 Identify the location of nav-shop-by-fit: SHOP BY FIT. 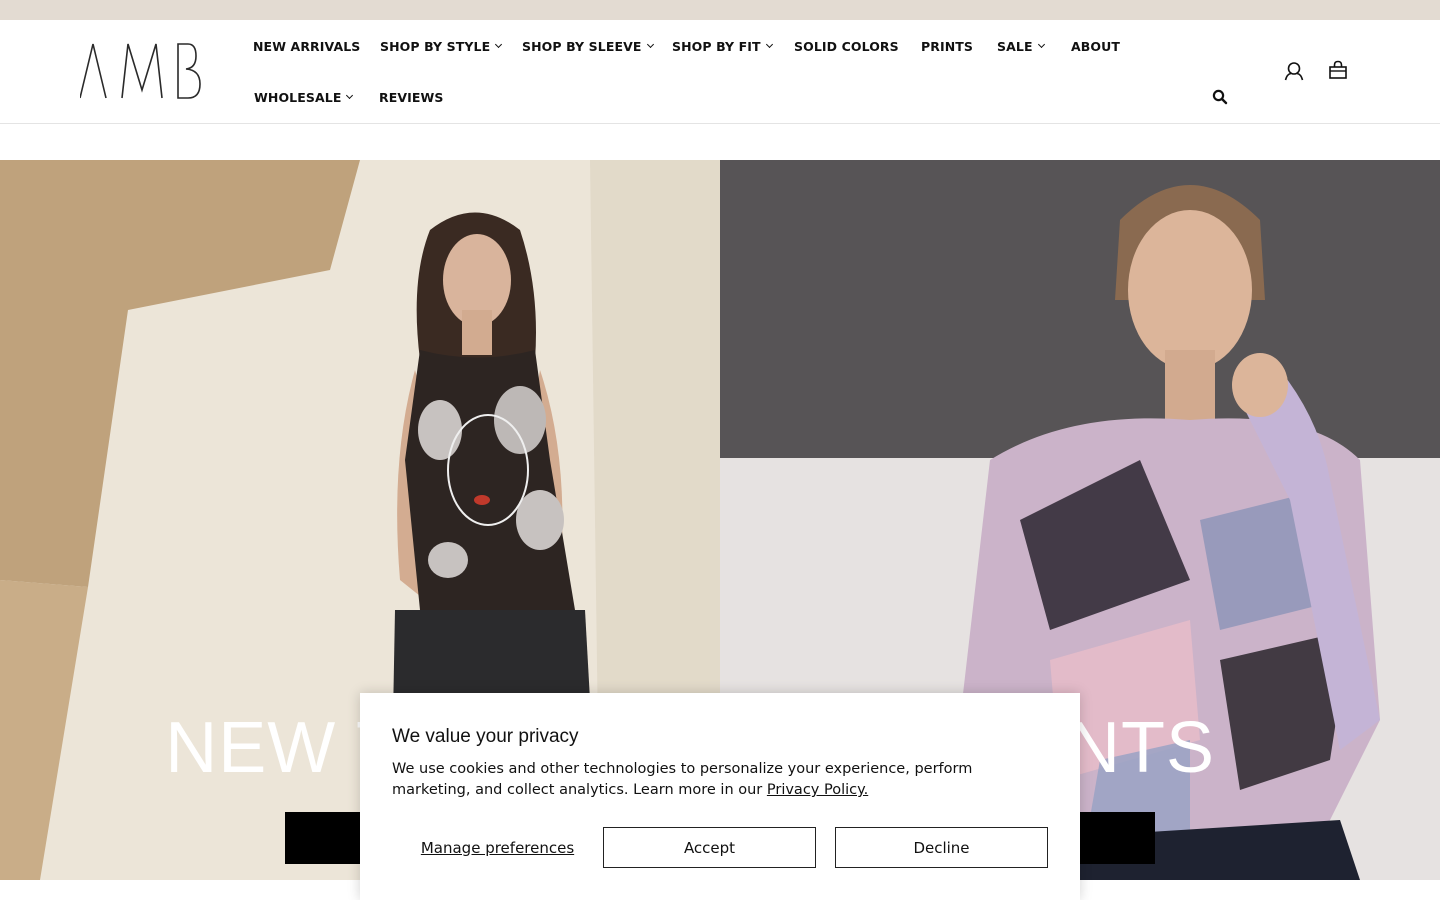
(722, 46).